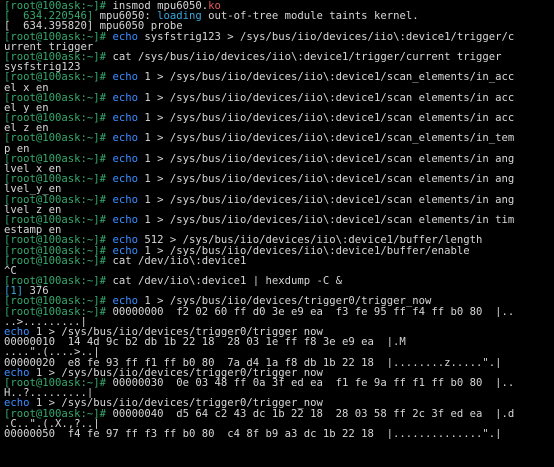  Describe the element at coordinates (49, 16) in the screenshot. I see `kernel-timestamp: [ 634.220546]` at that location.